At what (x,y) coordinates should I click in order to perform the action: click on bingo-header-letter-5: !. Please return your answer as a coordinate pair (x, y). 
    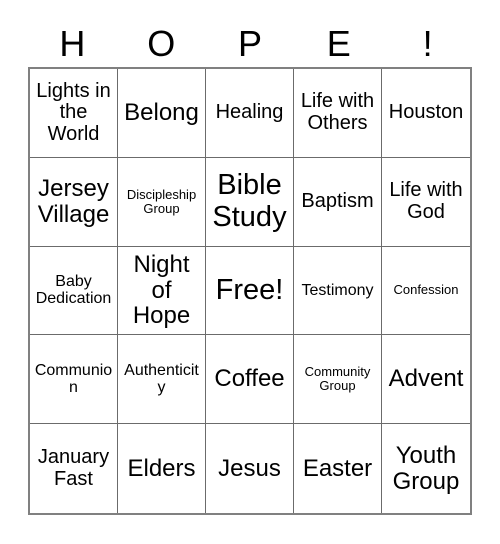
    Looking at the image, I should click on (427, 43).